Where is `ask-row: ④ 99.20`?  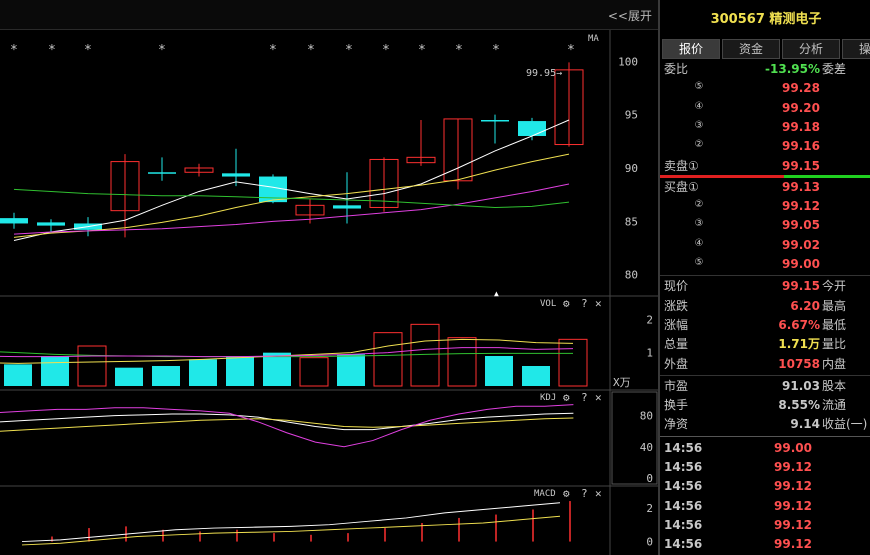
ask-row: ④ 99.20 is located at coordinates (765, 108).